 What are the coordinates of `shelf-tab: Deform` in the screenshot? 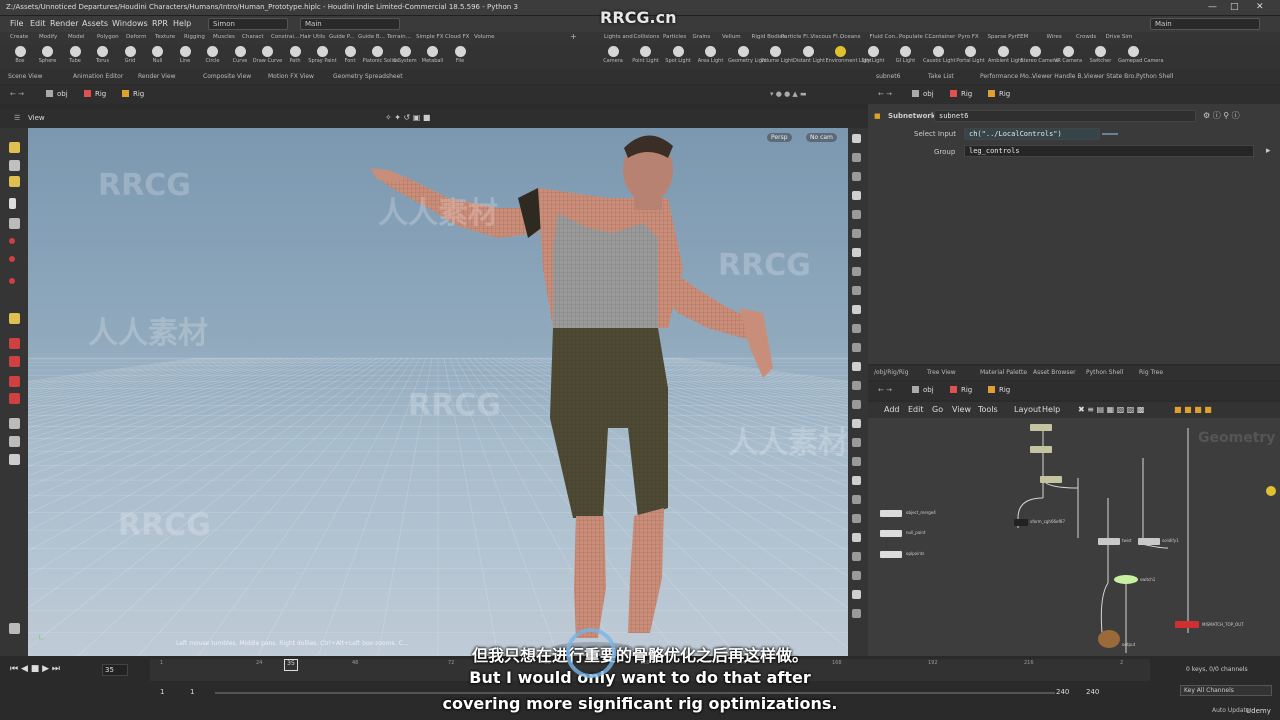 It's located at (136, 37).